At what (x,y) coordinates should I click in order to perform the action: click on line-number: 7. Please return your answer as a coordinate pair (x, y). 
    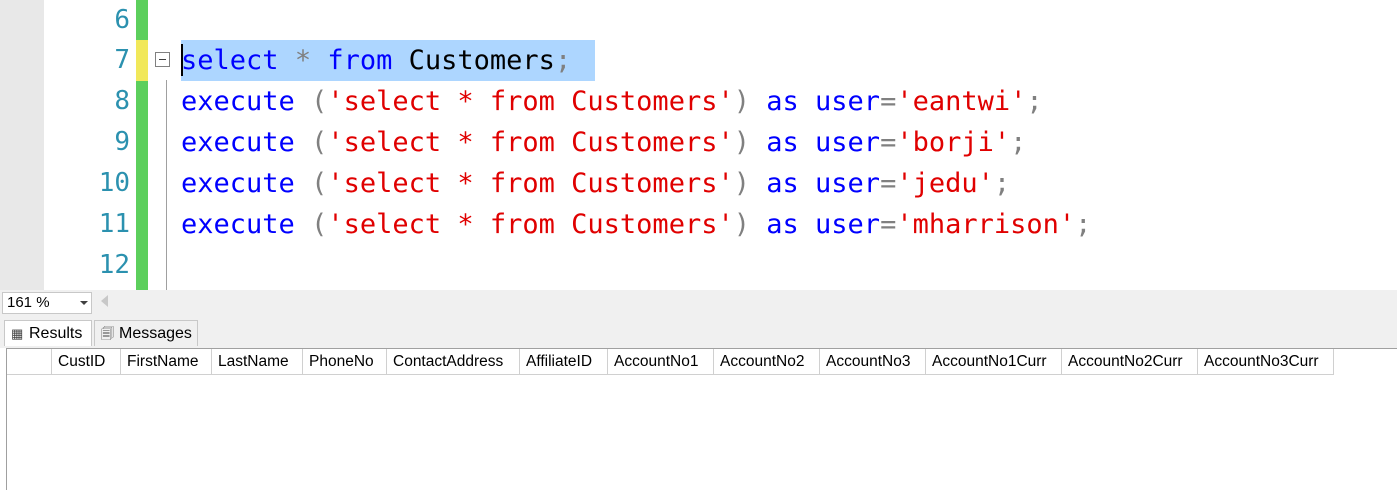
    Looking at the image, I should click on (122, 60).